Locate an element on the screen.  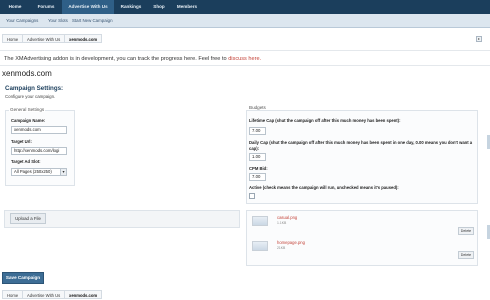
cpm-bid-input: 7.00 is located at coordinates (257, 177).